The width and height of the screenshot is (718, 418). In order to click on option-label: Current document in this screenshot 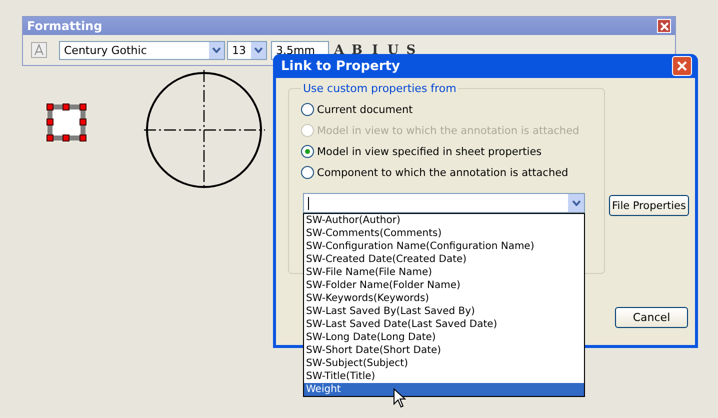, I will do `click(365, 110)`.